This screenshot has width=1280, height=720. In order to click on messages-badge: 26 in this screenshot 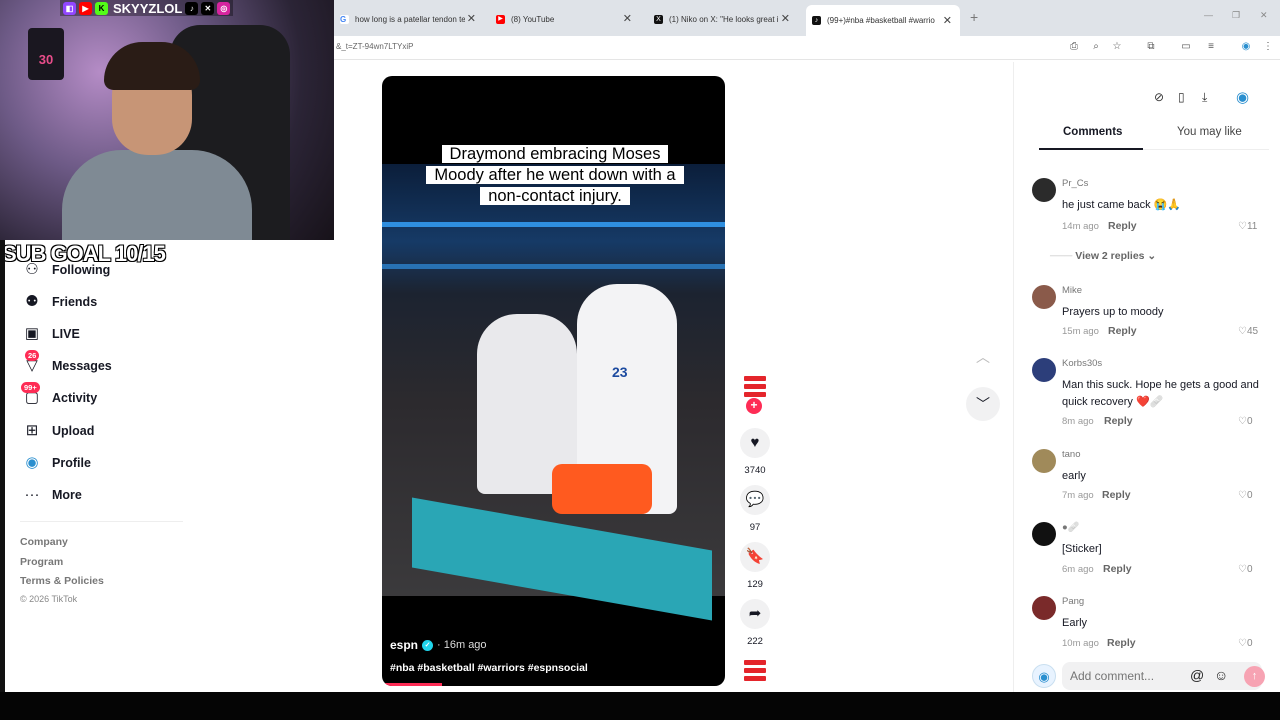, I will do `click(32, 355)`.